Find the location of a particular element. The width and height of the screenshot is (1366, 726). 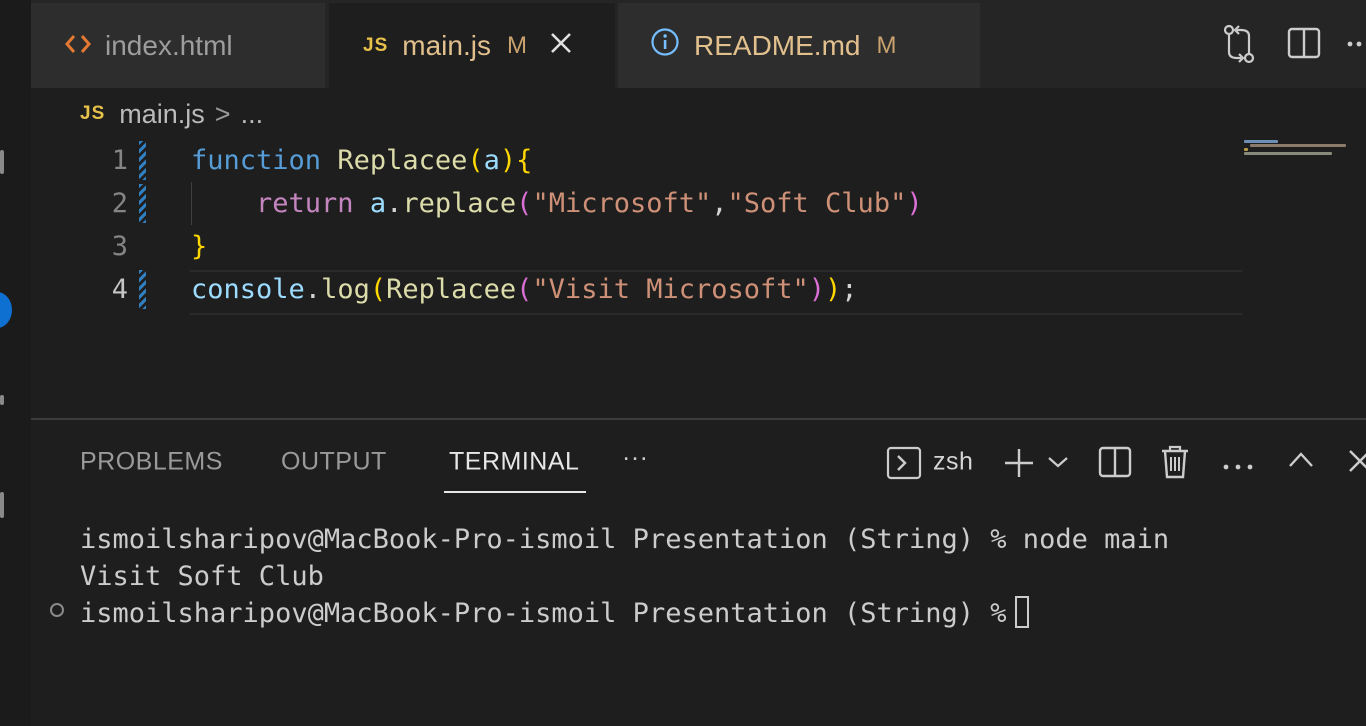

code-text: } is located at coordinates (199, 246).